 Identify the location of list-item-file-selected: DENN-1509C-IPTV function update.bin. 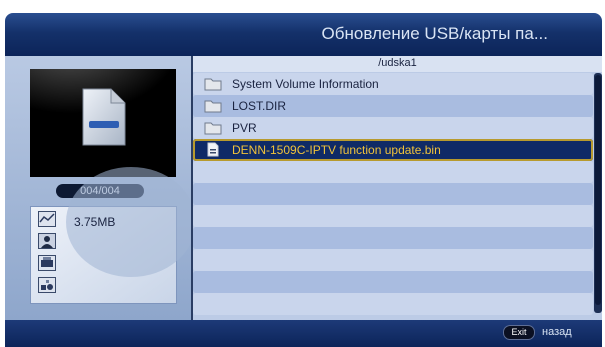
(393, 150).